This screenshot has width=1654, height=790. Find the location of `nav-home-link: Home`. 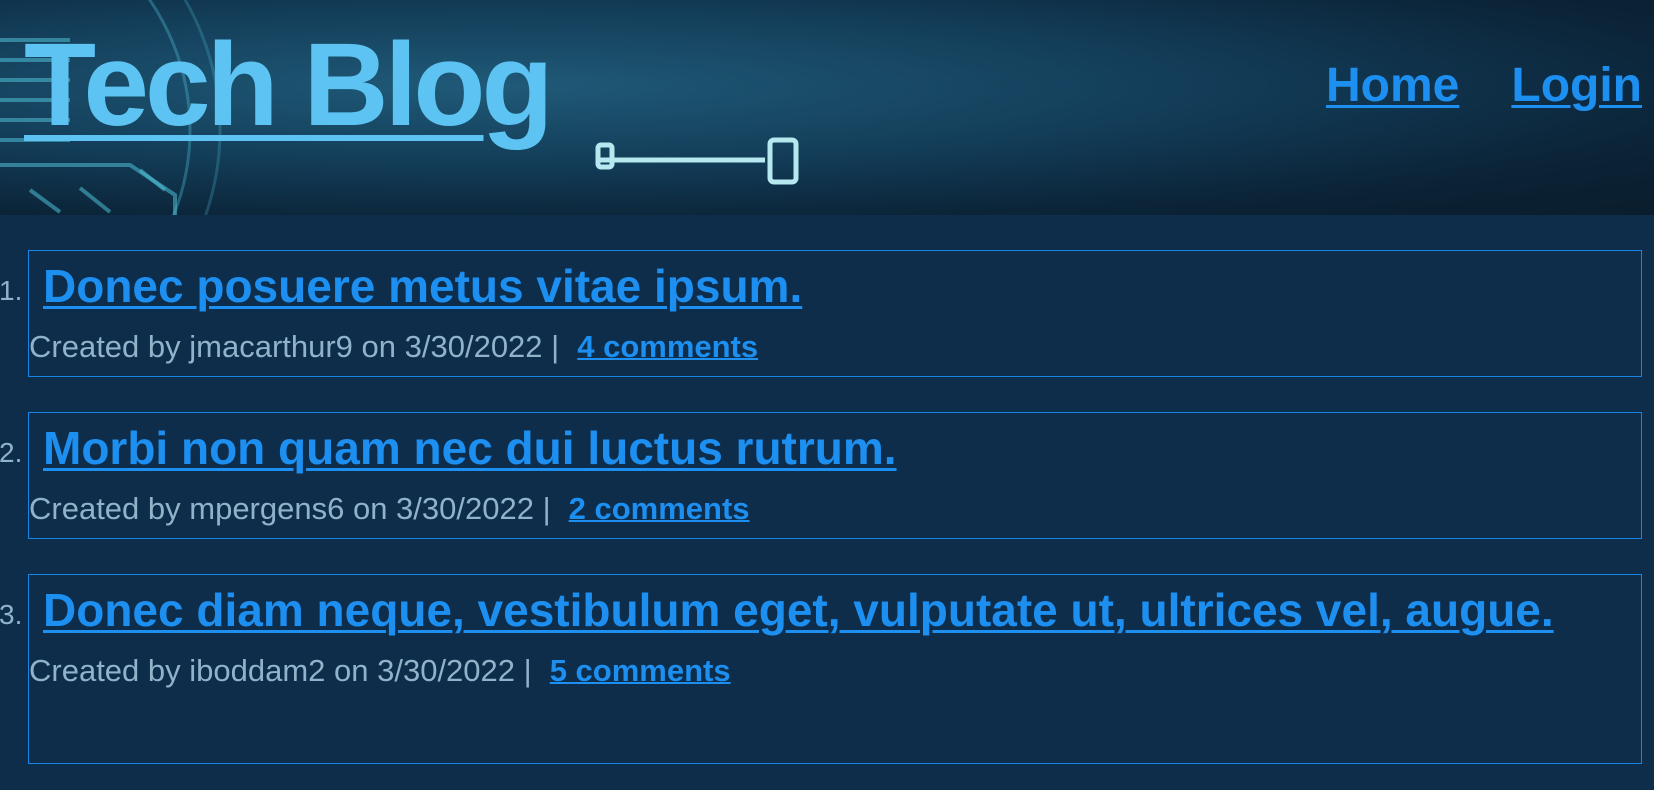

nav-home-link: Home is located at coordinates (1392, 85).